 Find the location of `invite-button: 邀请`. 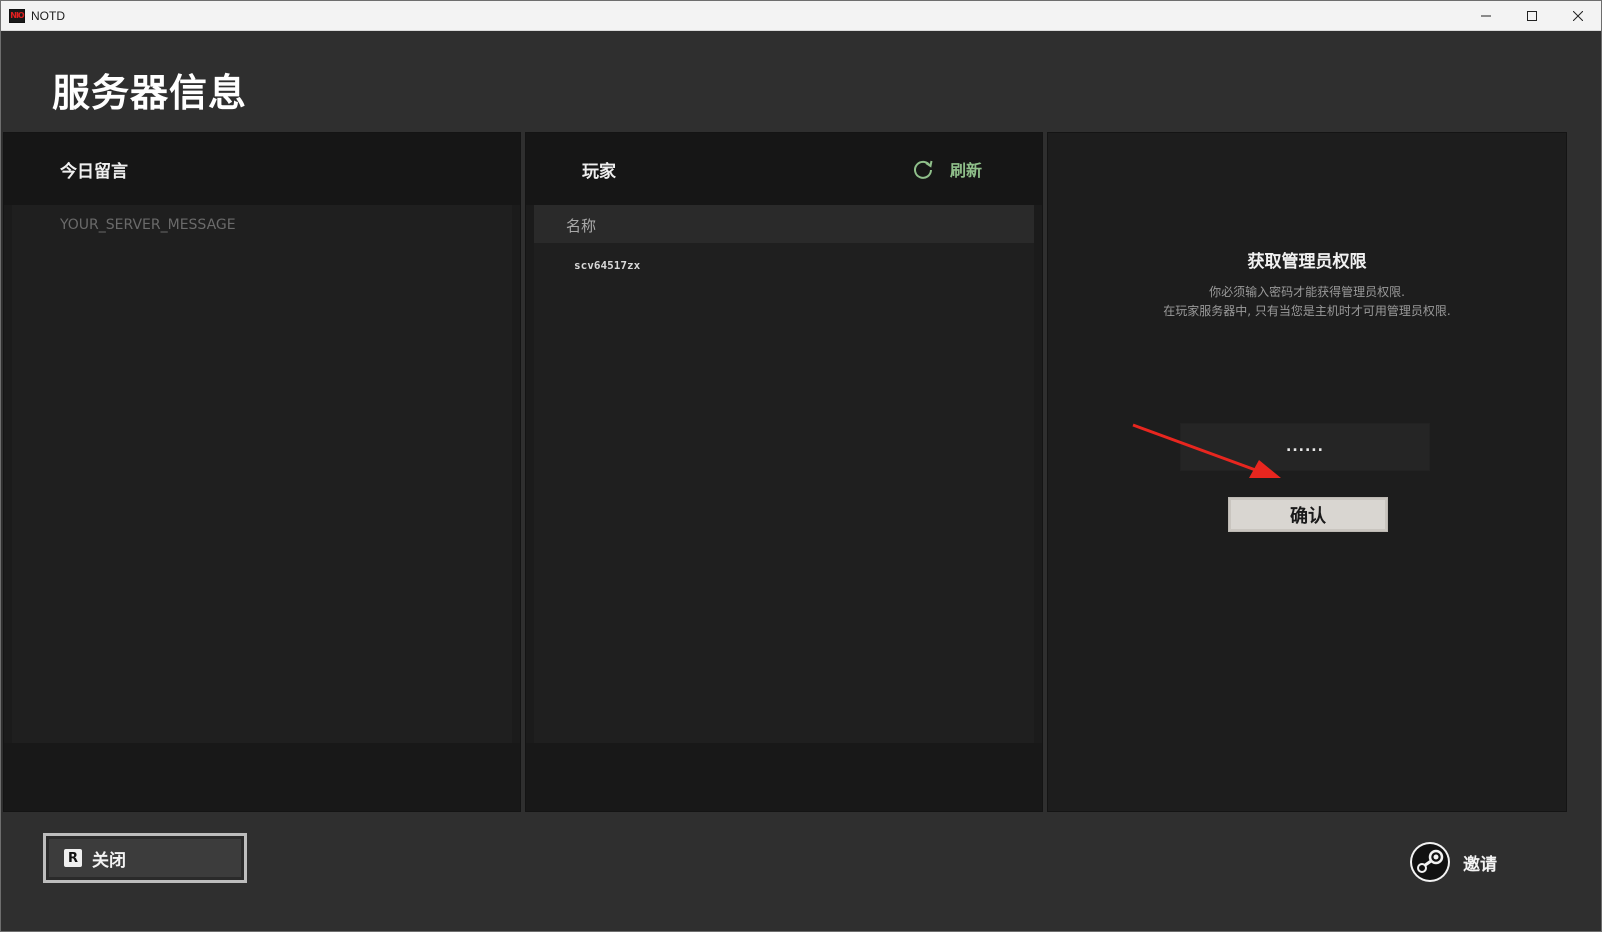

invite-button: 邀请 is located at coordinates (1453, 862).